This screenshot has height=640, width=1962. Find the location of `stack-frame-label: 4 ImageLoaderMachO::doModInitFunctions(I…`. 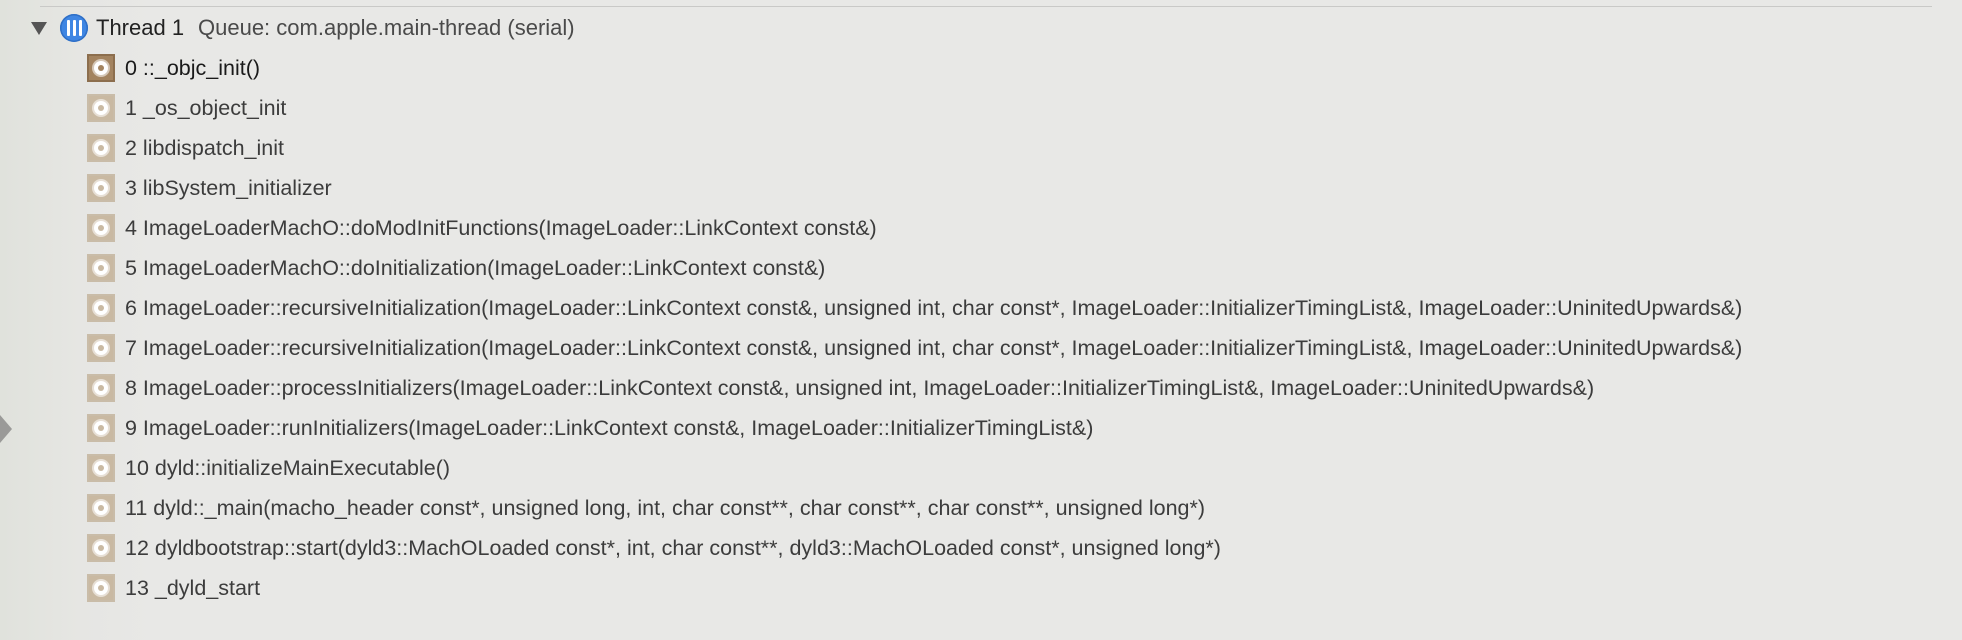

stack-frame-label: 4 ImageLoaderMachO::doModInitFunctions(I… is located at coordinates (501, 228).